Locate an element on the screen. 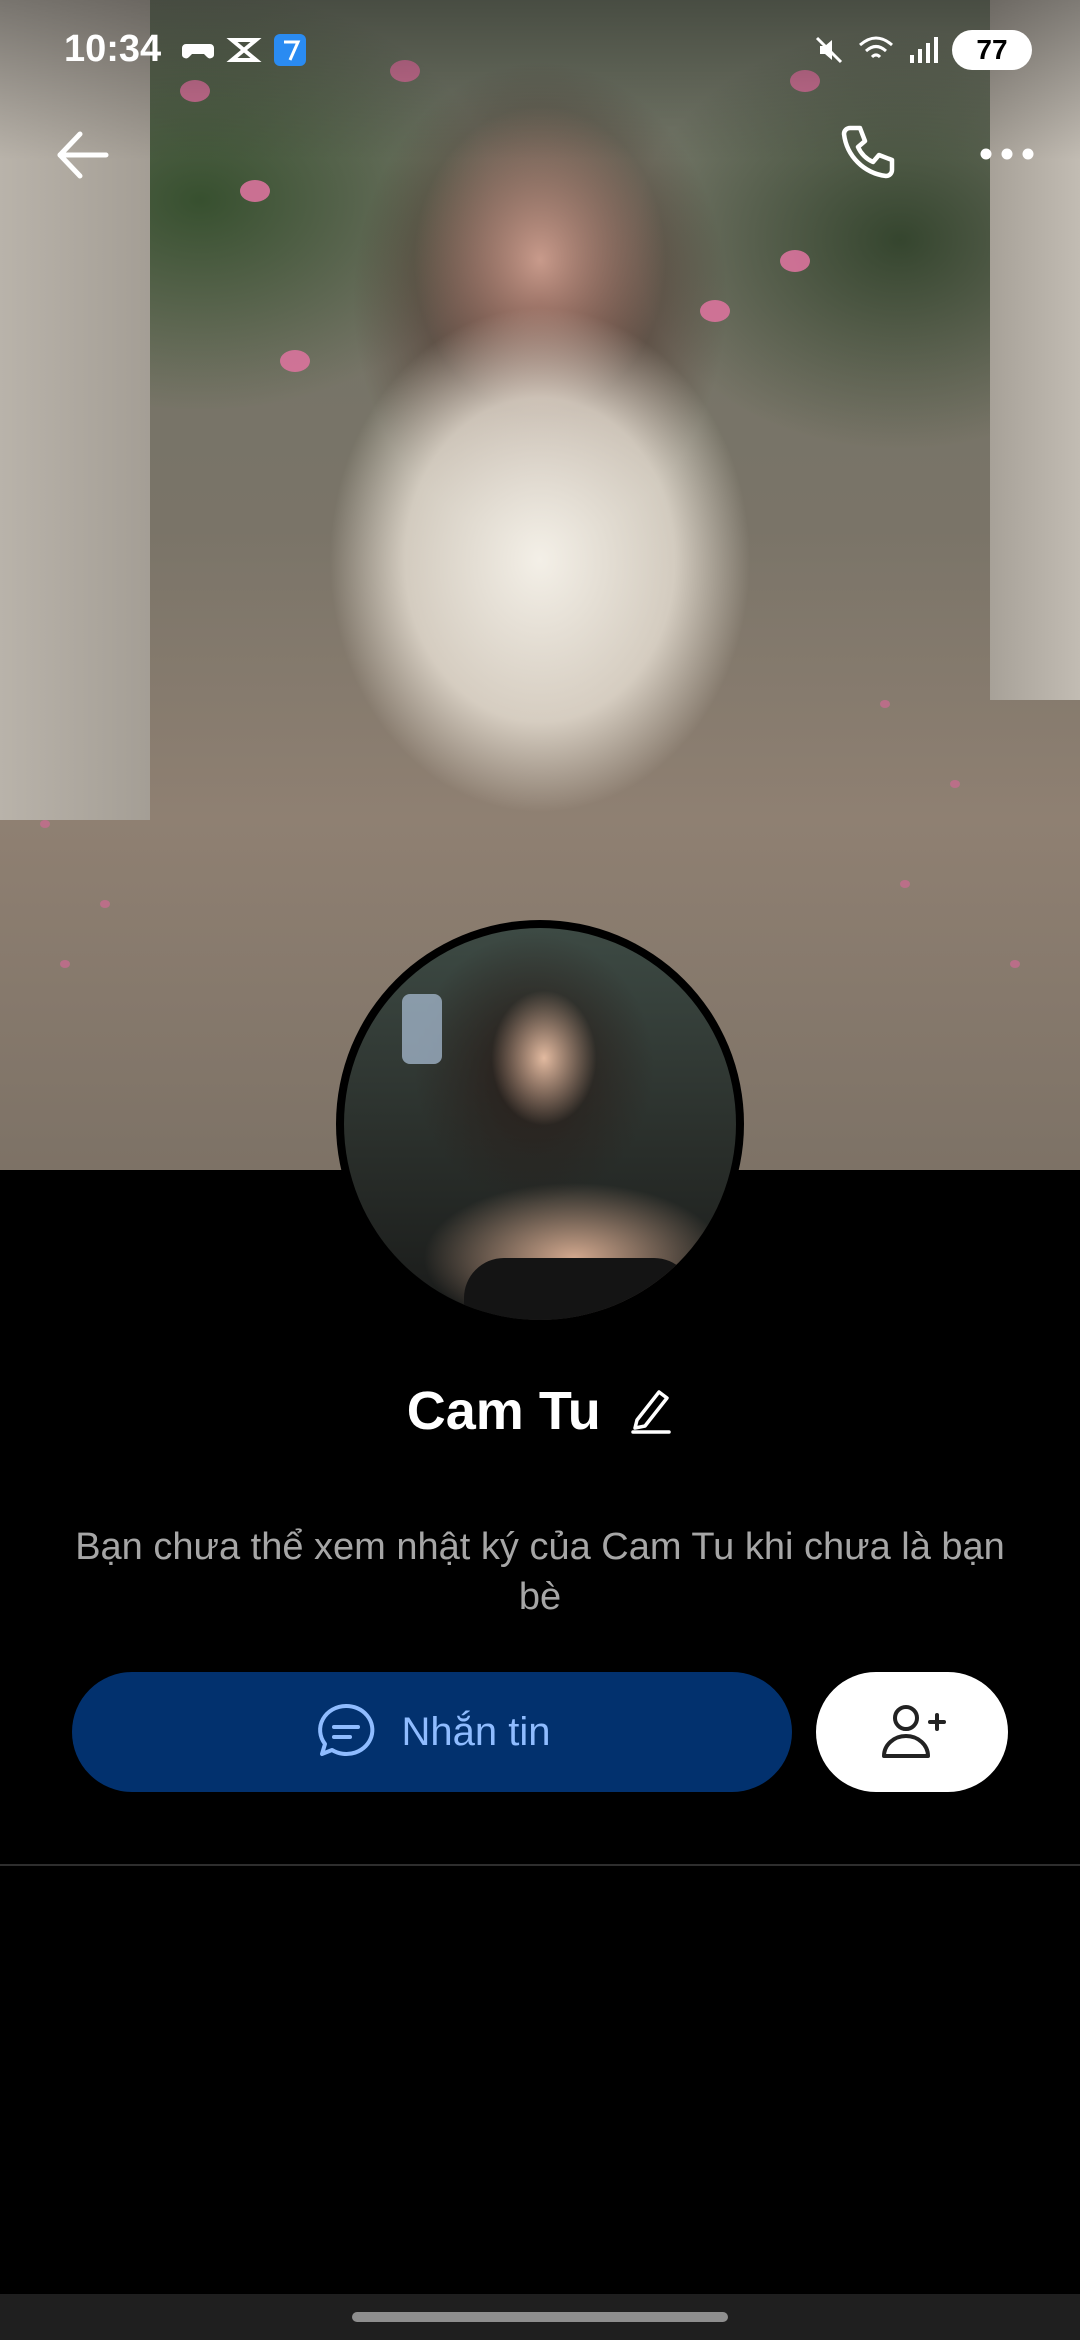  more-horizontal-icon is located at coordinates (1007, 154).